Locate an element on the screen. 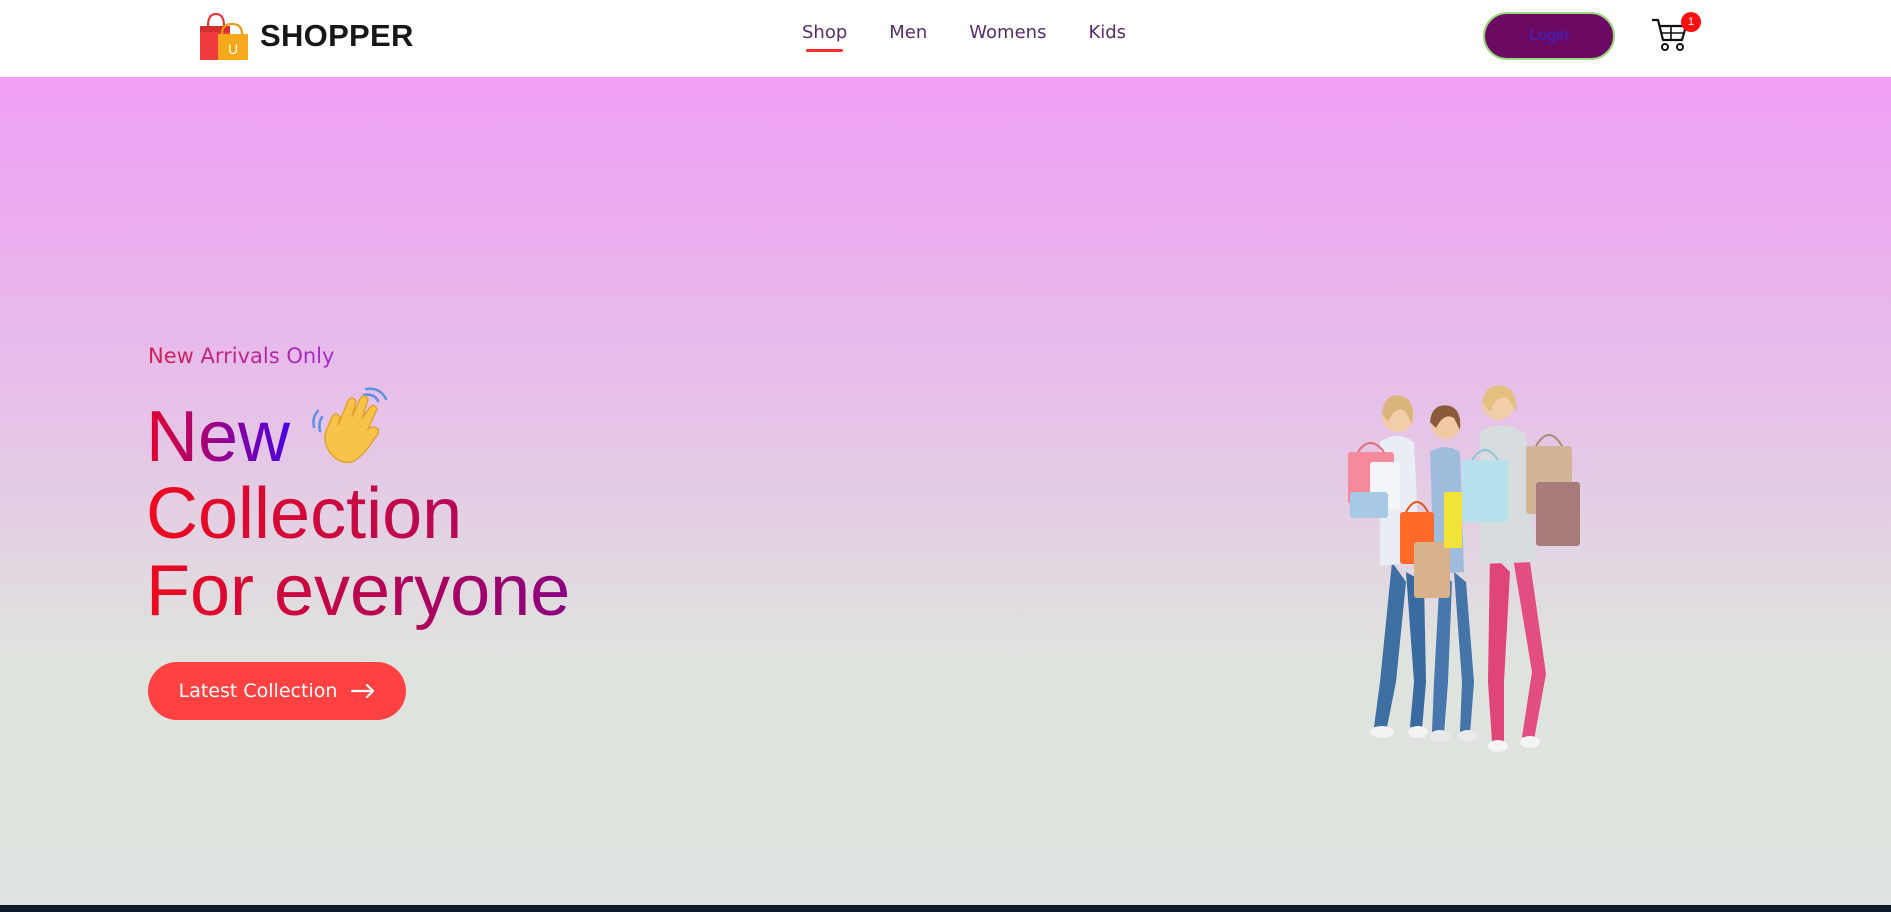 Image resolution: width=1891 pixels, height=912 pixels. menu-item-label: Shop is located at coordinates (825, 32).